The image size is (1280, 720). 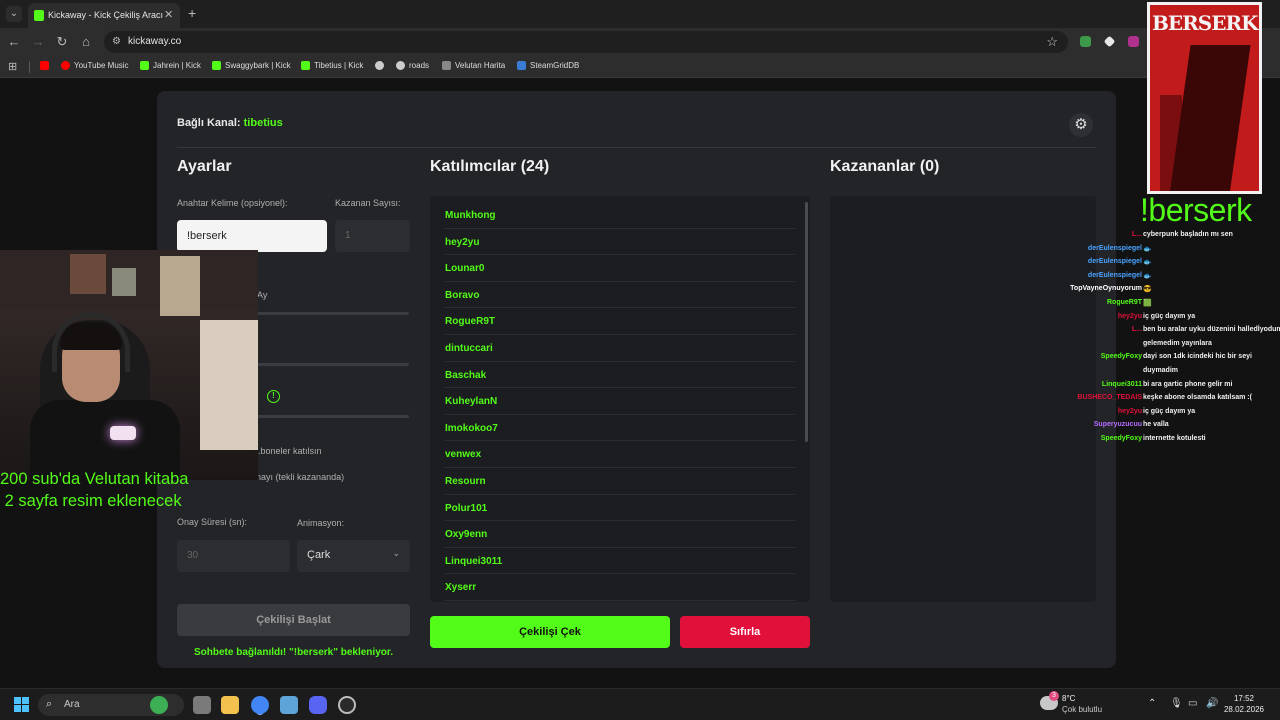 I want to click on bookmark-steamgriddb: SteamGridDB, so click(x=548, y=65).